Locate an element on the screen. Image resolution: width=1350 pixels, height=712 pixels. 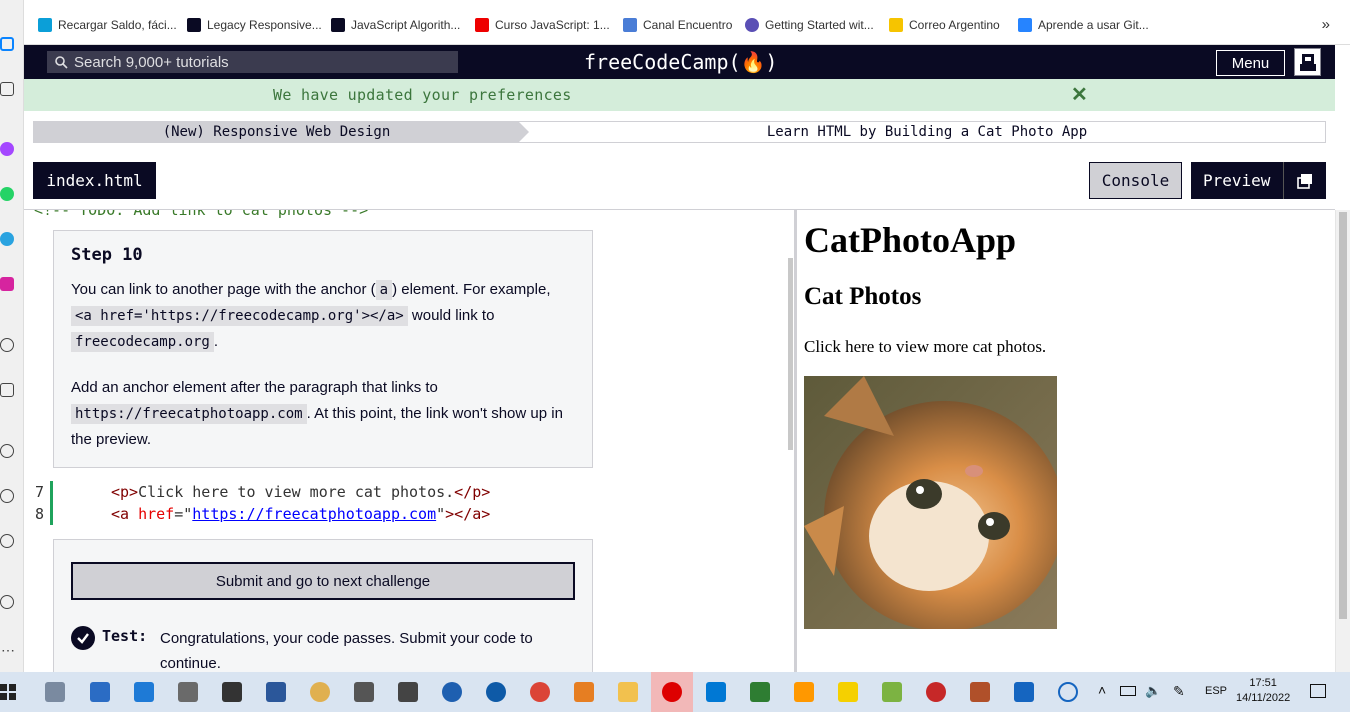
opera-icon is located at coordinates (672, 692).